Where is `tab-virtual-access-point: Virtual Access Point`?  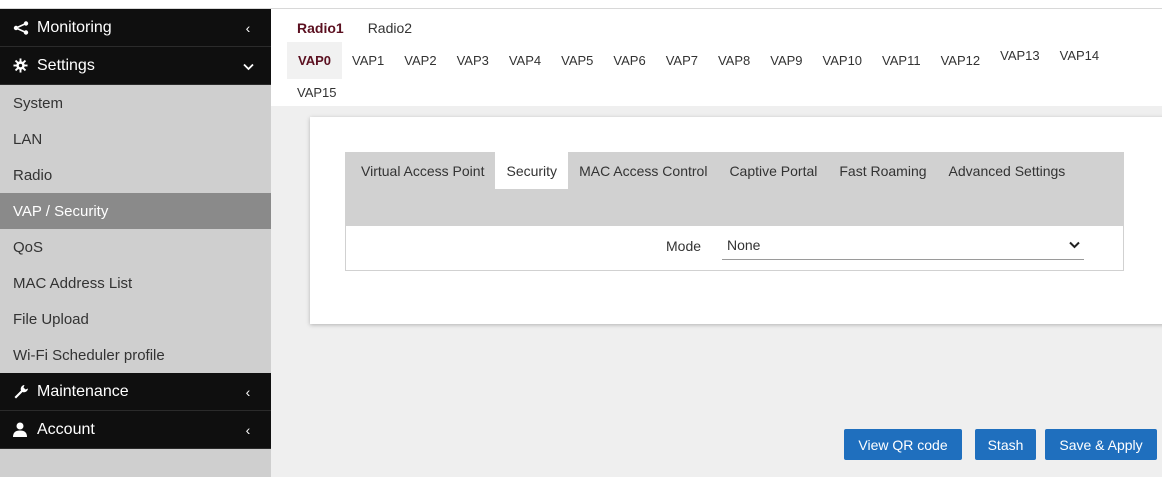
tab-virtual-access-point: Virtual Access Point is located at coordinates (422, 170).